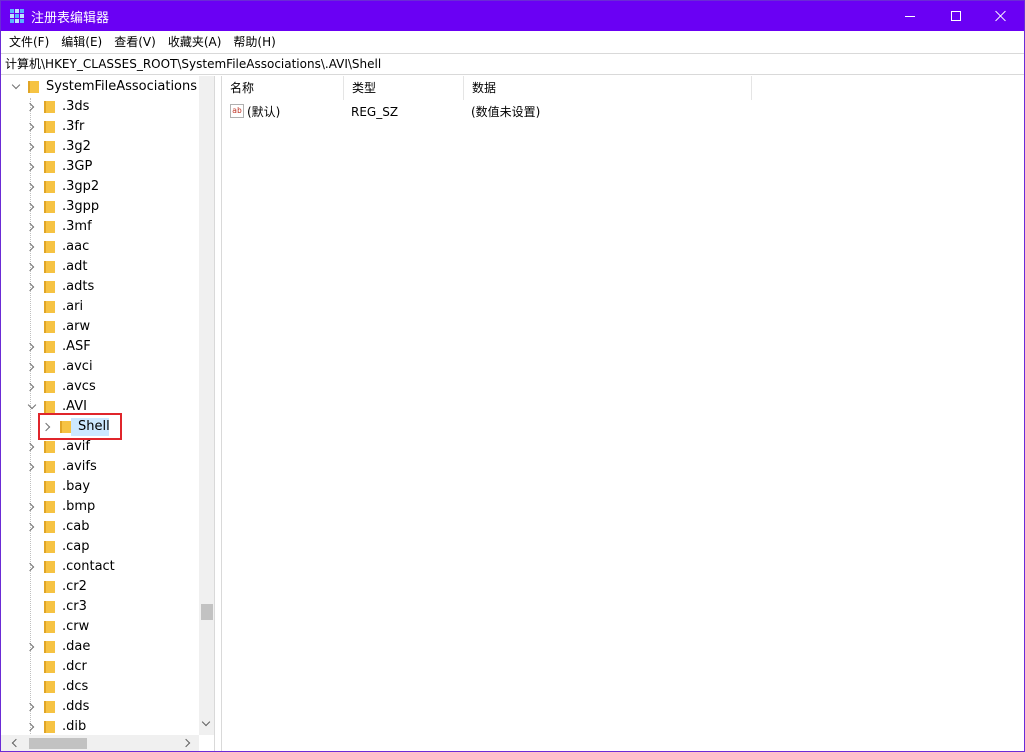  I want to click on value-type: REG_SZ, so click(375, 112).